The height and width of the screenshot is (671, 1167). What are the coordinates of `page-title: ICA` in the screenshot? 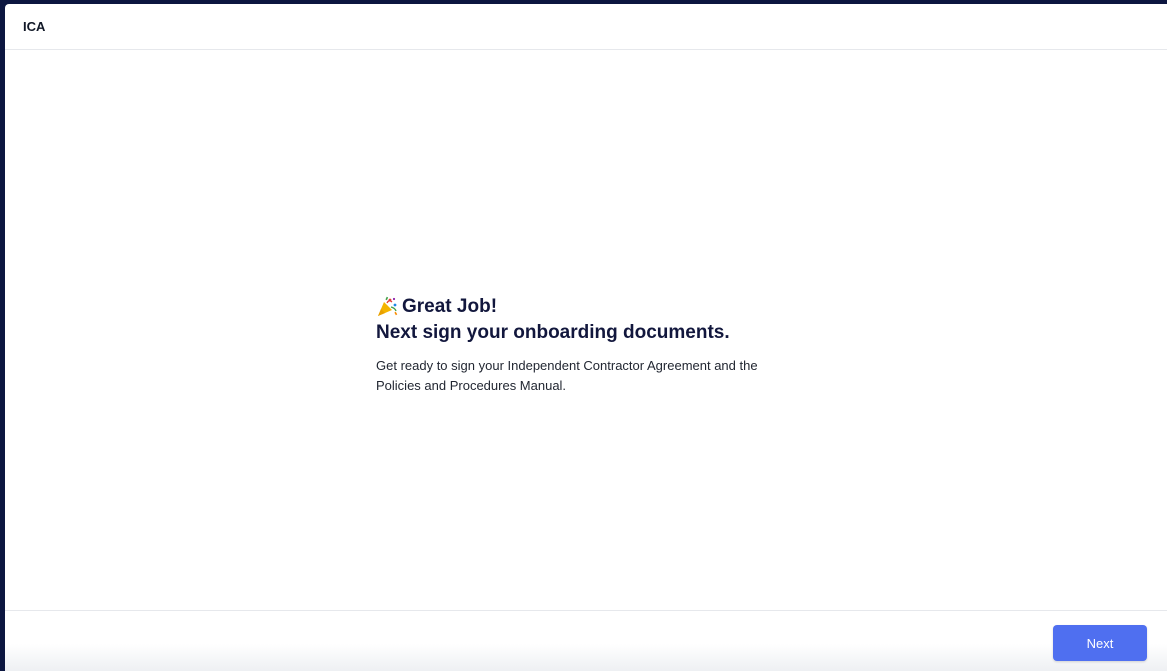 It's located at (34, 26).